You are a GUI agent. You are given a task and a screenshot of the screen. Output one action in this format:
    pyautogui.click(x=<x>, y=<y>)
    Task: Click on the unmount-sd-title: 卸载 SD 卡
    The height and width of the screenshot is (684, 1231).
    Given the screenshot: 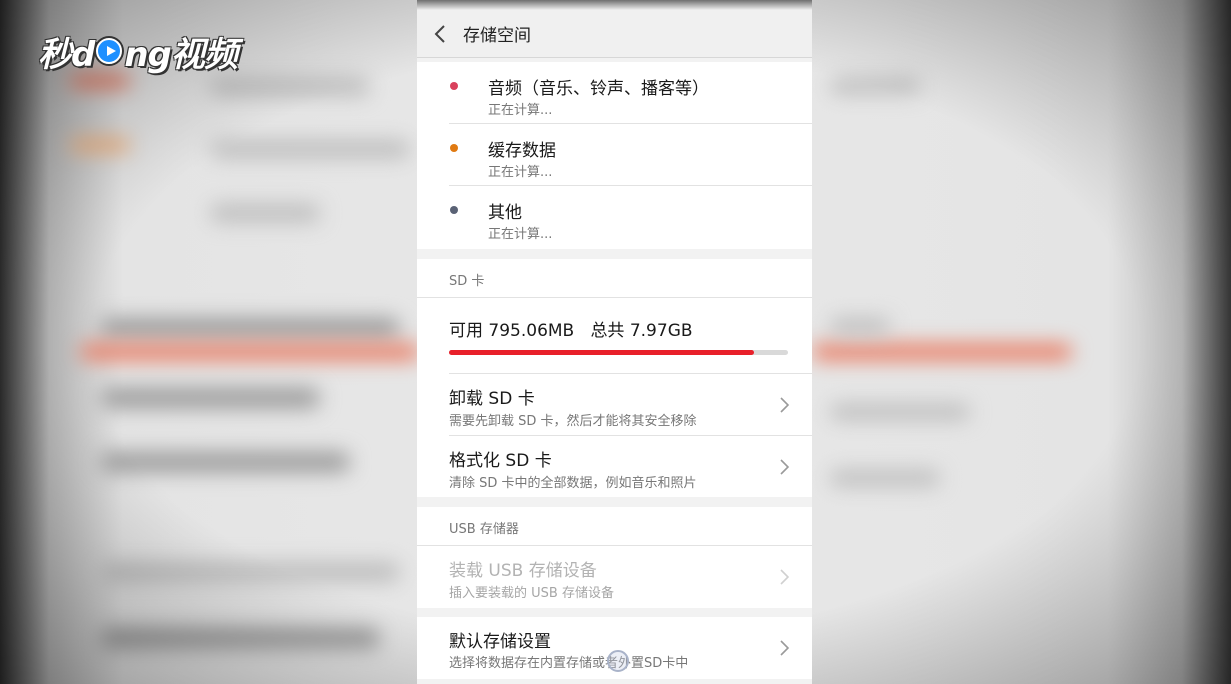 What is the action you would take?
    pyautogui.click(x=492, y=399)
    